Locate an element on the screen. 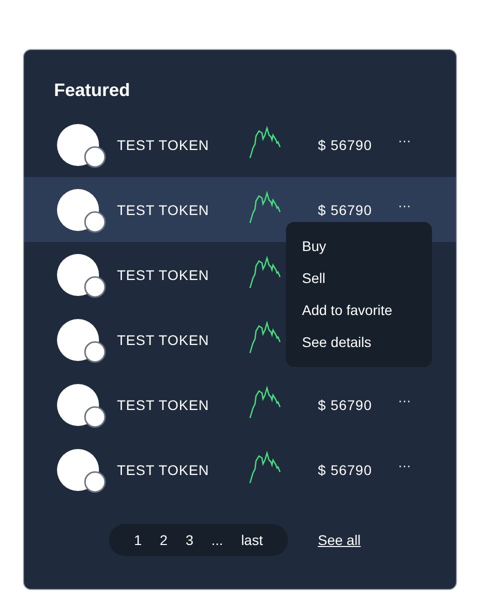 The image size is (479, 613). menu-item: See details is located at coordinates (359, 342).